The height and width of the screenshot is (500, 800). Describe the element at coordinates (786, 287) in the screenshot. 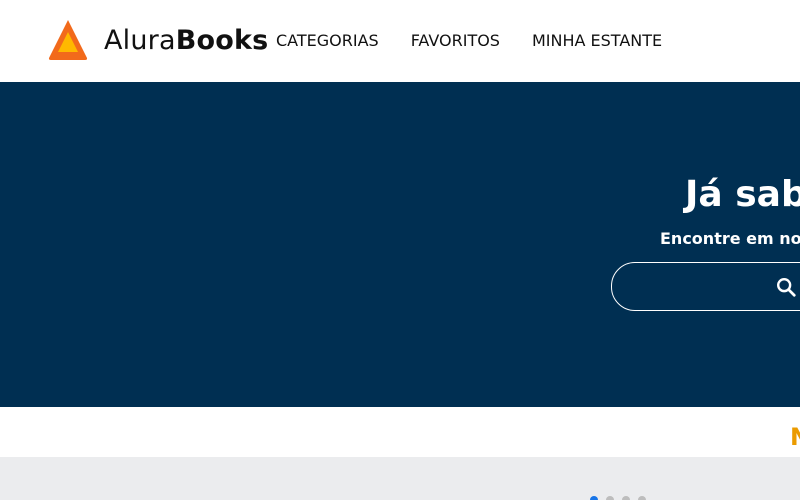

I see `search-icon` at that location.